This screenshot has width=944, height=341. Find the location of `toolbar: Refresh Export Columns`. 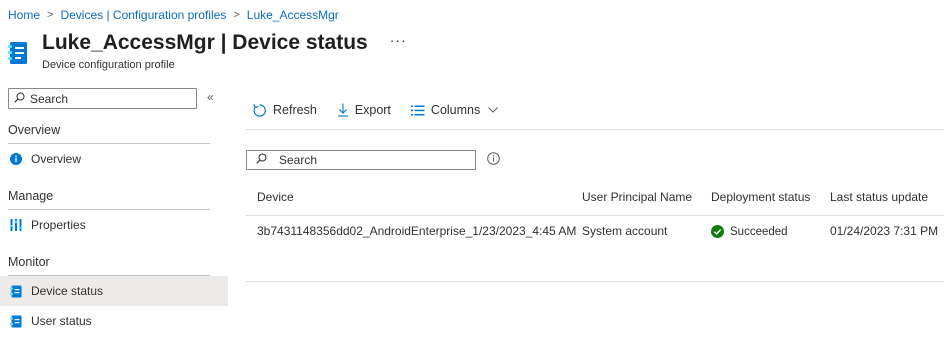

toolbar: Refresh Export Columns is located at coordinates (379, 110).